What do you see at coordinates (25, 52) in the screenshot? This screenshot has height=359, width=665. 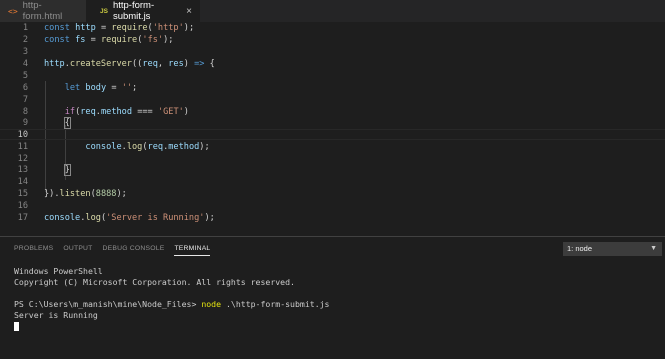 I see `code-line: 3` at bounding box center [25, 52].